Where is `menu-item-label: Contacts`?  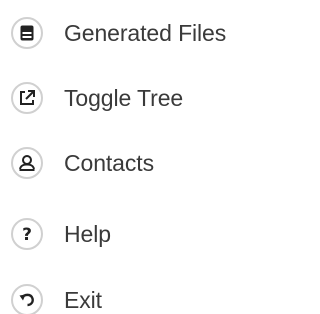
menu-item-label: Contacts is located at coordinates (109, 162).